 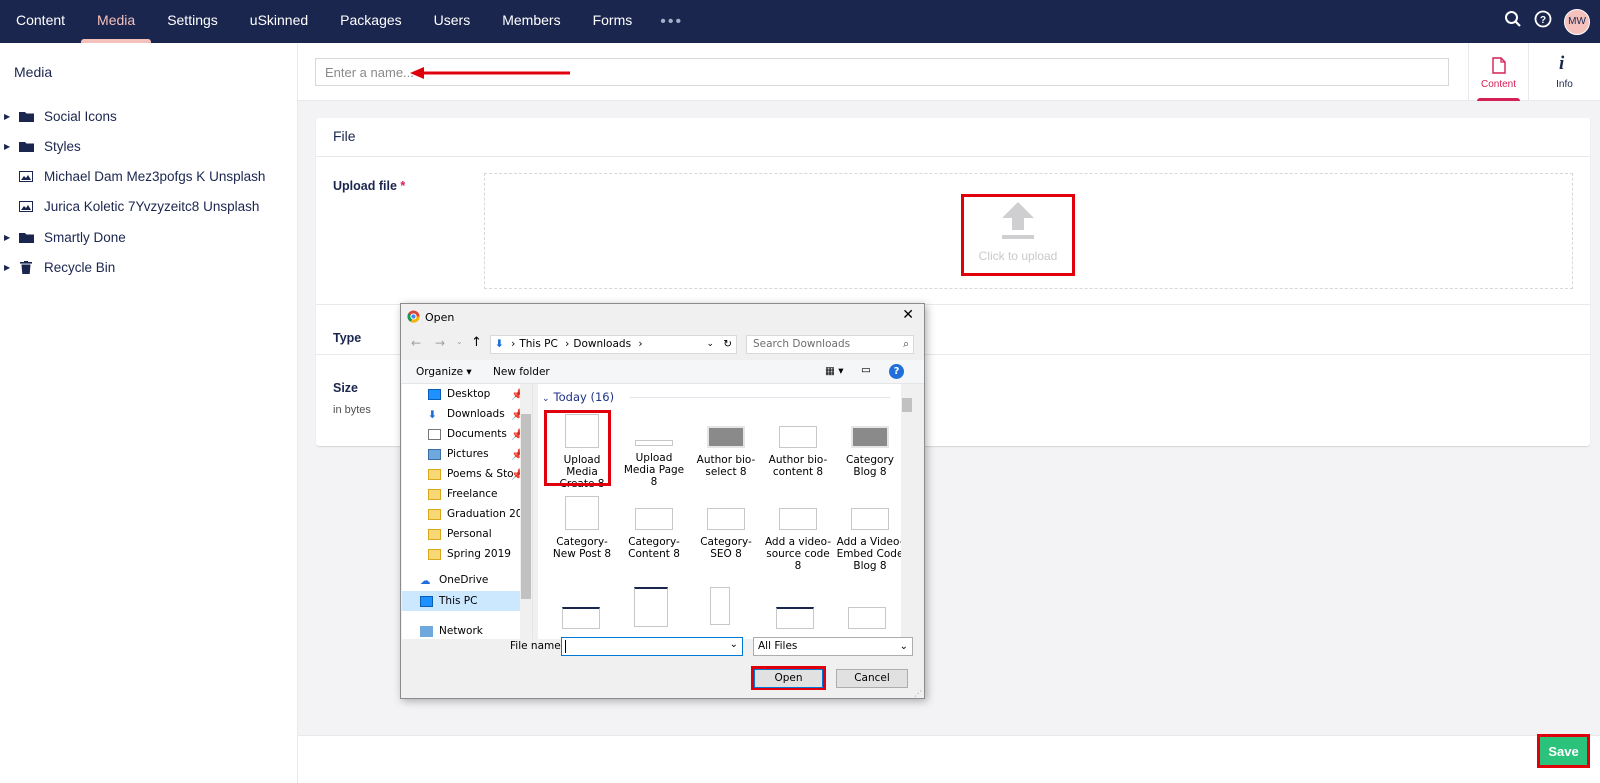 What do you see at coordinates (461, 601) in the screenshot?
I see `nav-pane-this-pc: This PC` at bounding box center [461, 601].